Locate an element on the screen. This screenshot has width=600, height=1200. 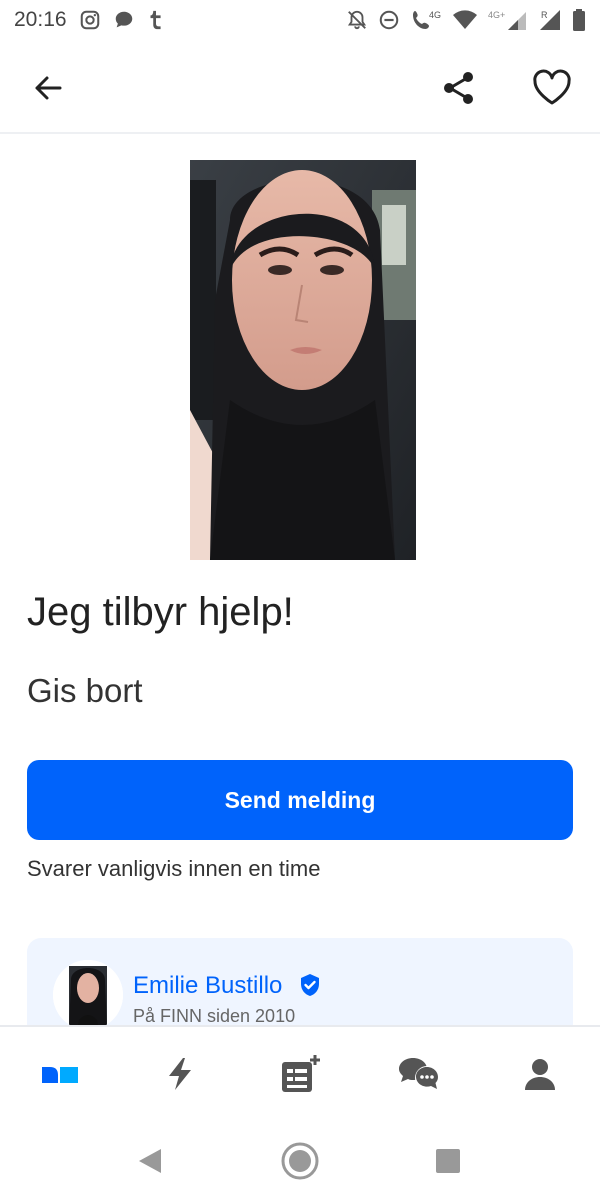
heart-icon is located at coordinates (552, 87).